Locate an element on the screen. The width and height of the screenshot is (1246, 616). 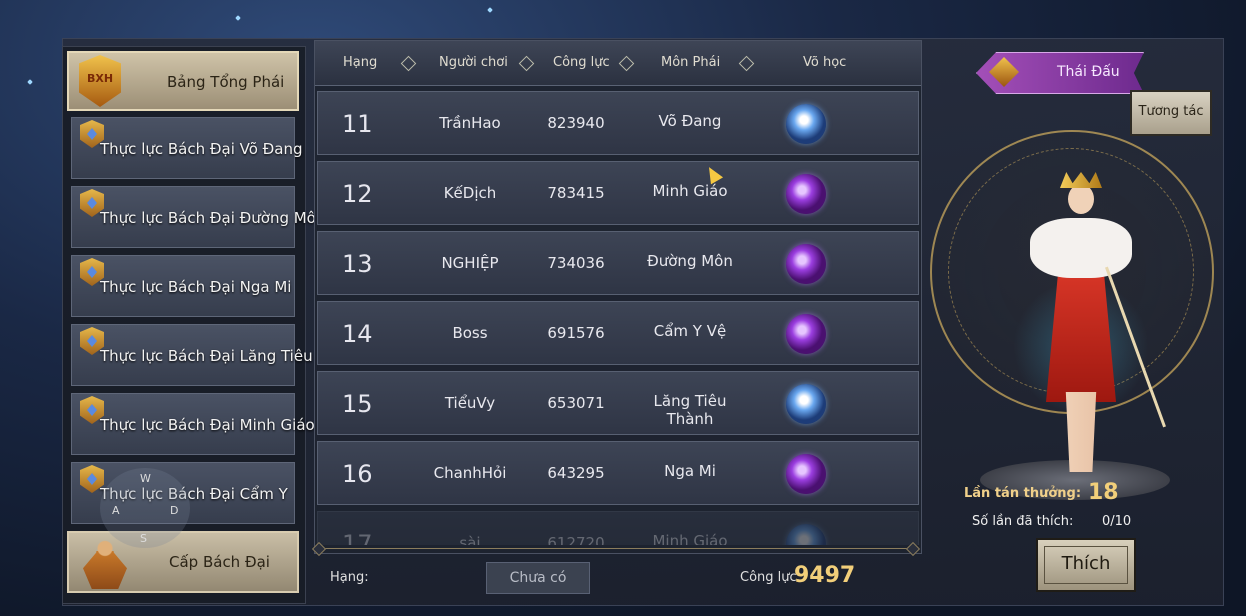
category-label: Thực lực Bách Đại Minh Giáo is located at coordinates (207, 425).